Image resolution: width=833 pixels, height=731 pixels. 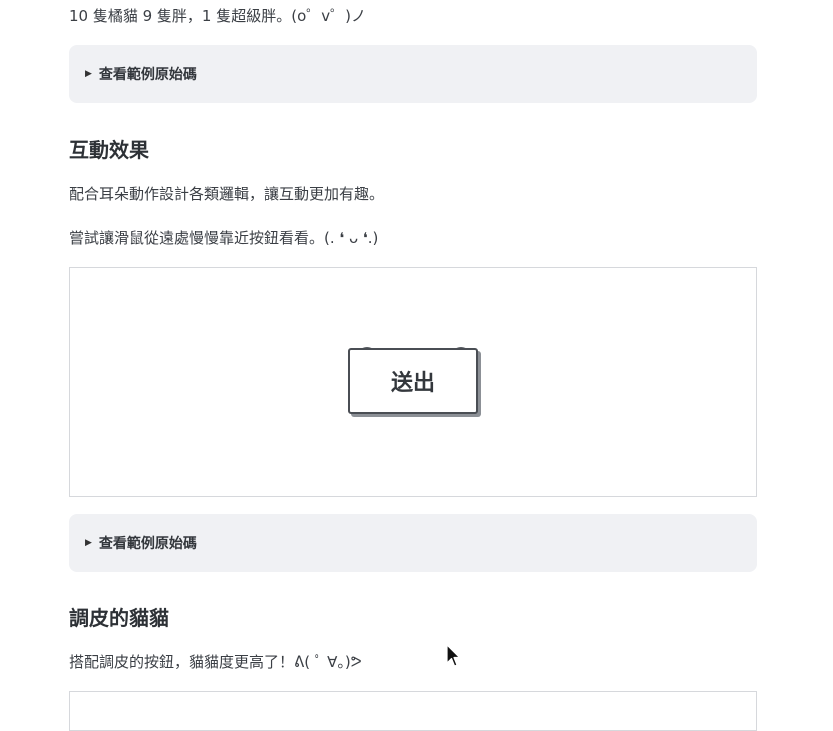 I want to click on mouse-pointer-icon, so click(x=453, y=655).